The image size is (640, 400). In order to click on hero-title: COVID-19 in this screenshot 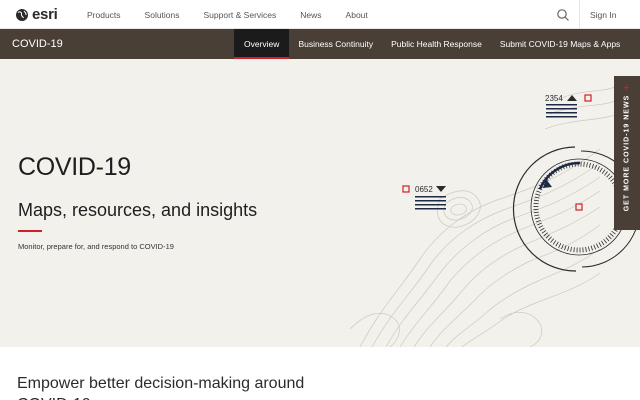, I will do `click(74, 167)`.